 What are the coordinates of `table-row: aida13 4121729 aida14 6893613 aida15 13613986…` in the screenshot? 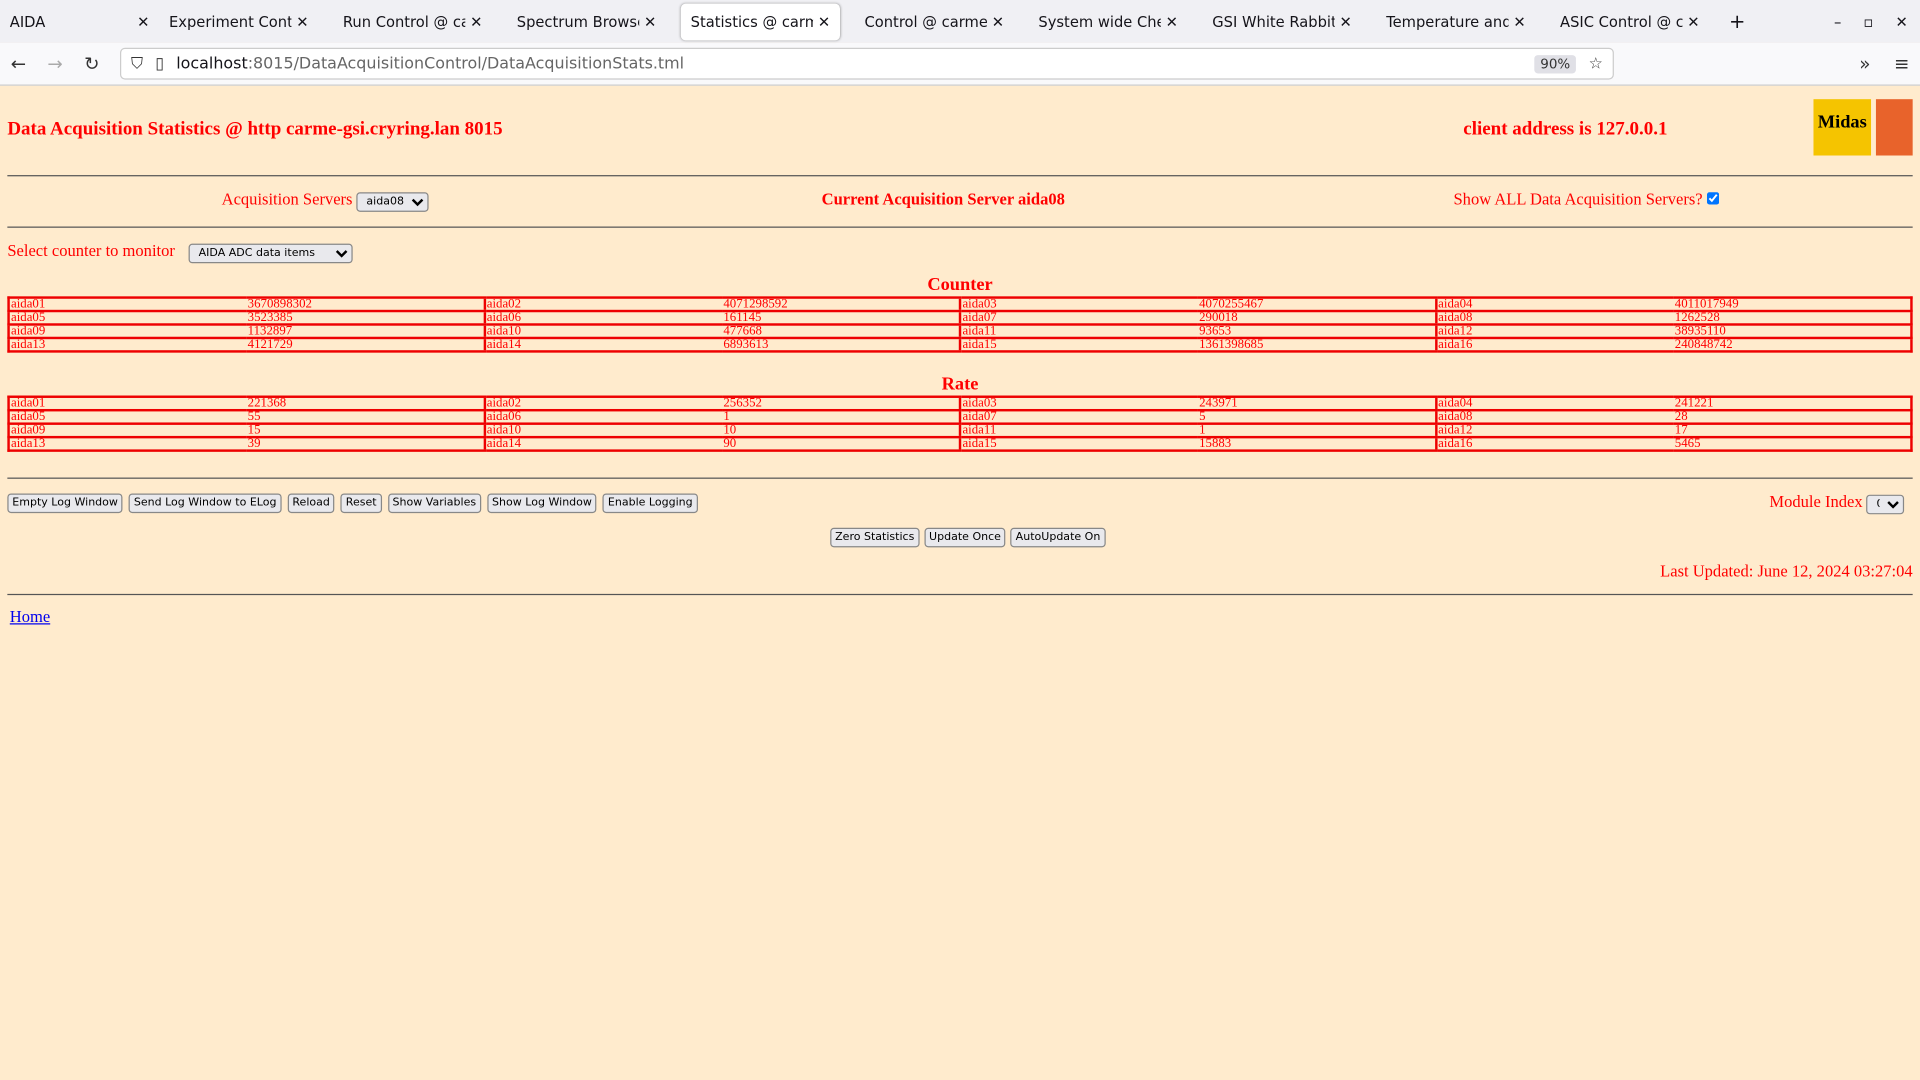 It's located at (960, 344).